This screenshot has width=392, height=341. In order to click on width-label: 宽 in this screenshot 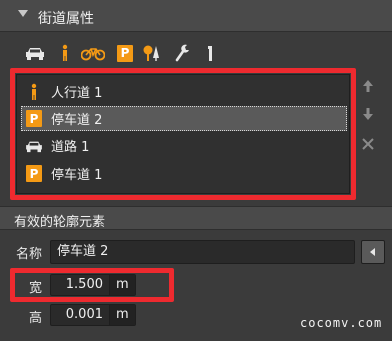, I will do `click(36, 288)`.